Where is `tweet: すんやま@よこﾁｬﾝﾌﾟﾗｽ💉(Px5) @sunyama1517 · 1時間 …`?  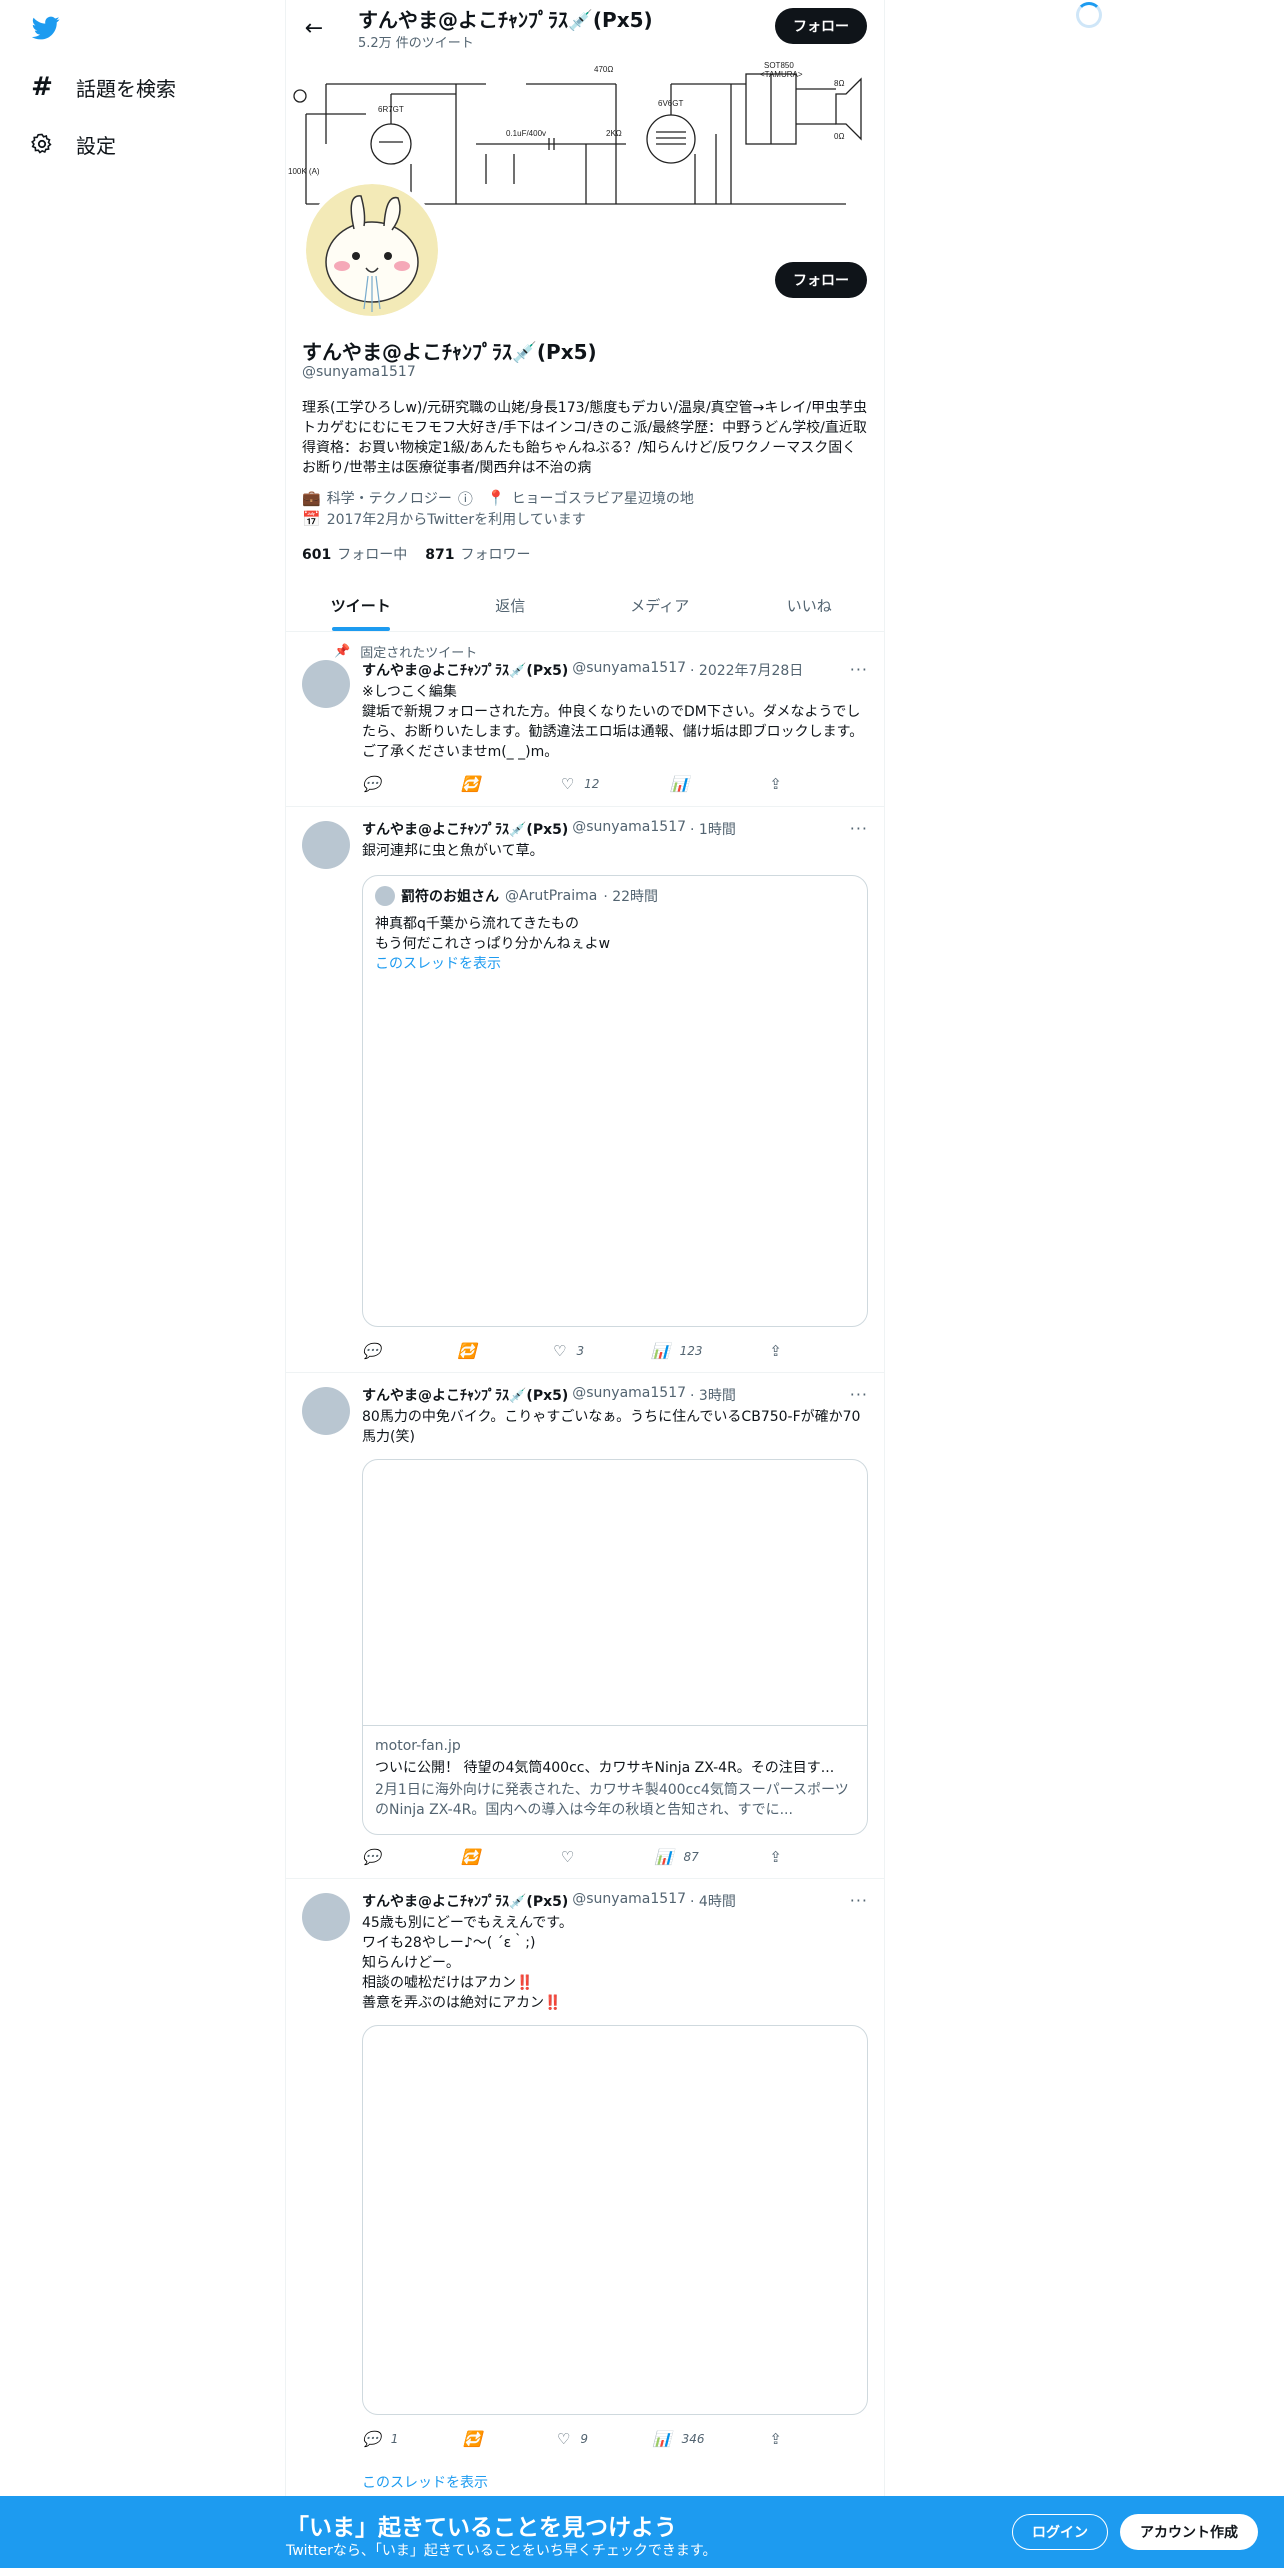
tweet: すんやま@よこﾁｬﾝﾌﾟﾗｽ💉(Px5) @sunyama1517 · 1時間 … is located at coordinates (585, 1090).